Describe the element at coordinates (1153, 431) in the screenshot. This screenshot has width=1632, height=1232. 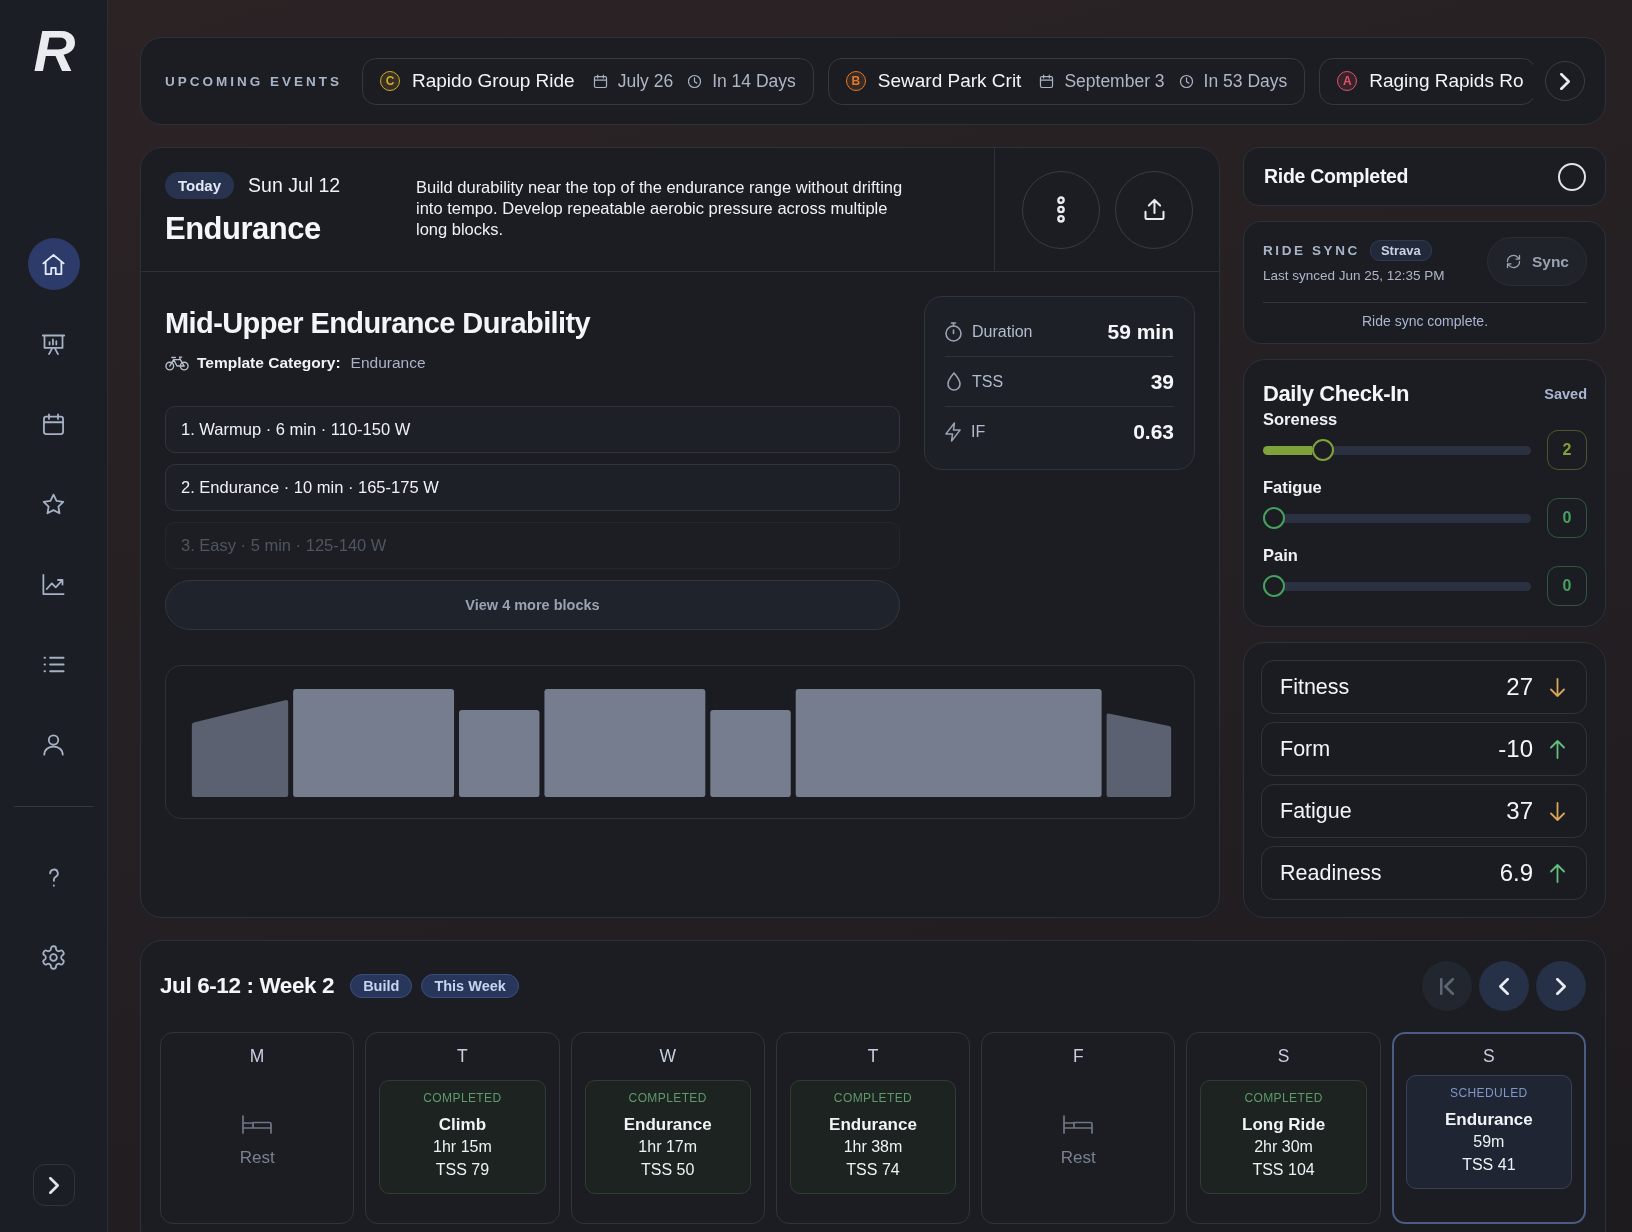
I see `stat-value: 0.63` at that location.